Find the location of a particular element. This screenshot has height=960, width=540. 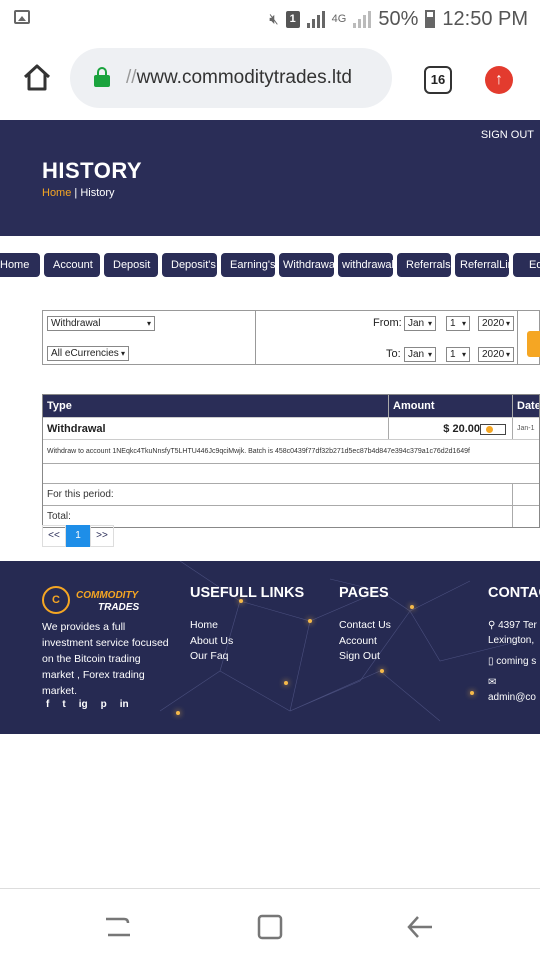

footer-link-account: Account is located at coordinates (365, 642).